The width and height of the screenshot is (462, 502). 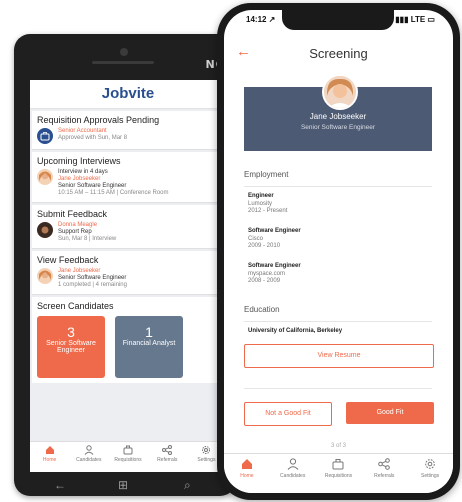 What do you see at coordinates (83, 172) in the screenshot?
I see `interview-countdown: Interview in 4 days` at bounding box center [83, 172].